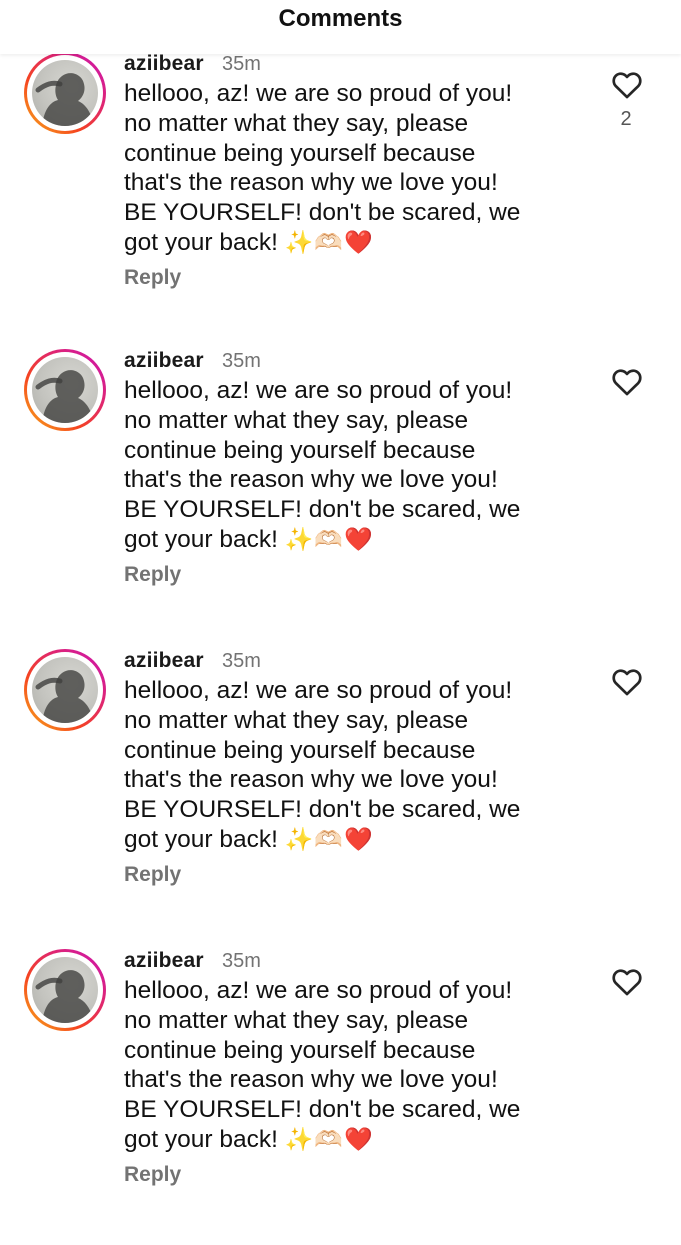 This screenshot has width=681, height=1245. I want to click on like-count: 2, so click(626, 119).